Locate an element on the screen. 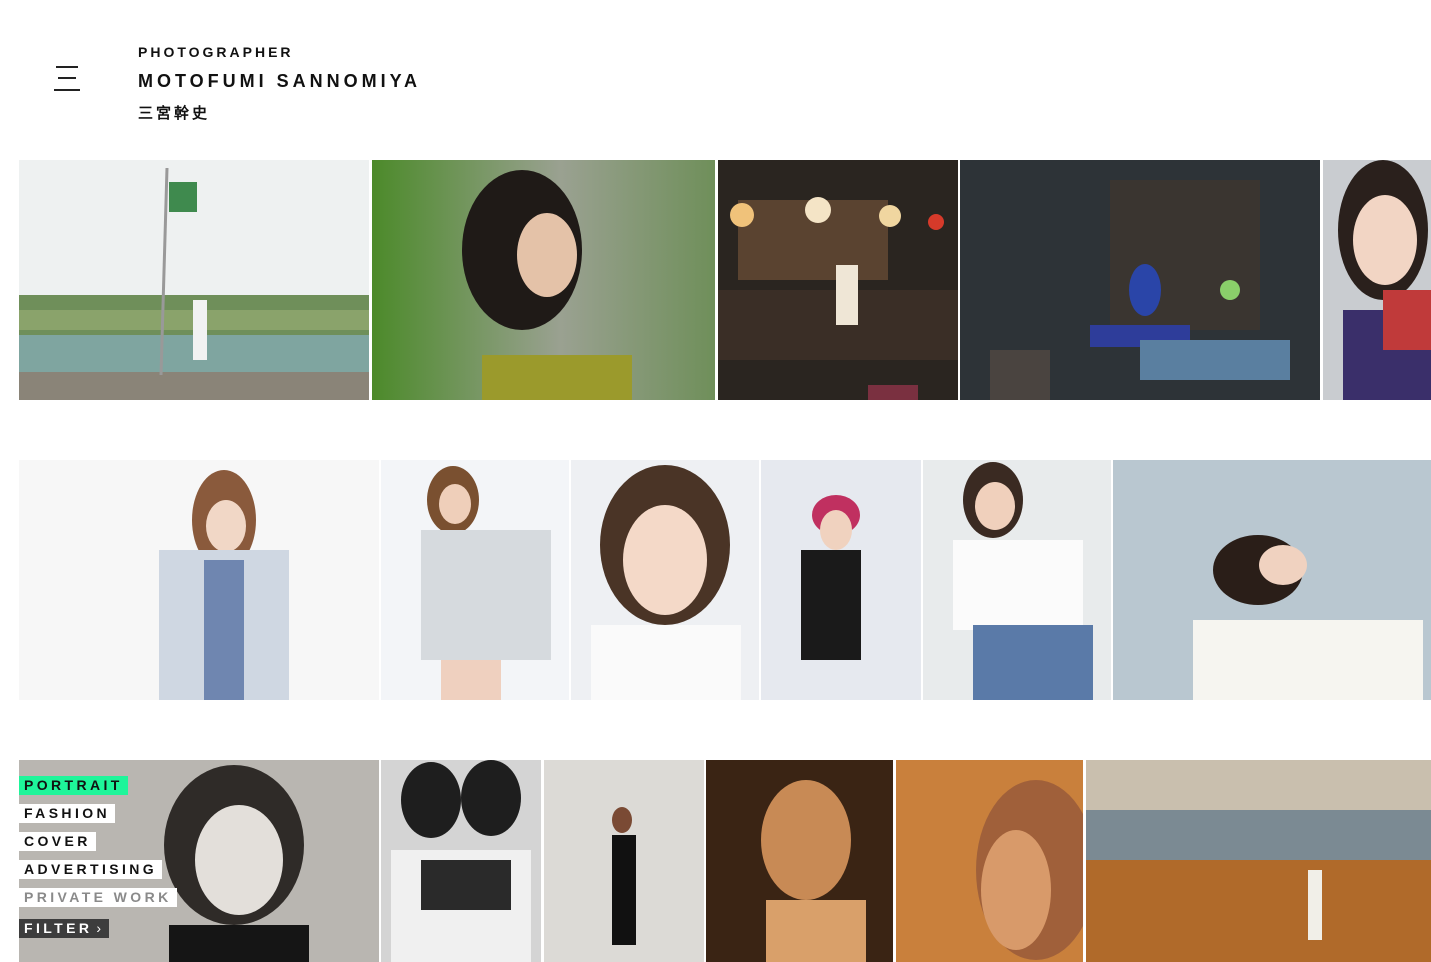  photo-lying-down is located at coordinates (1272, 580).